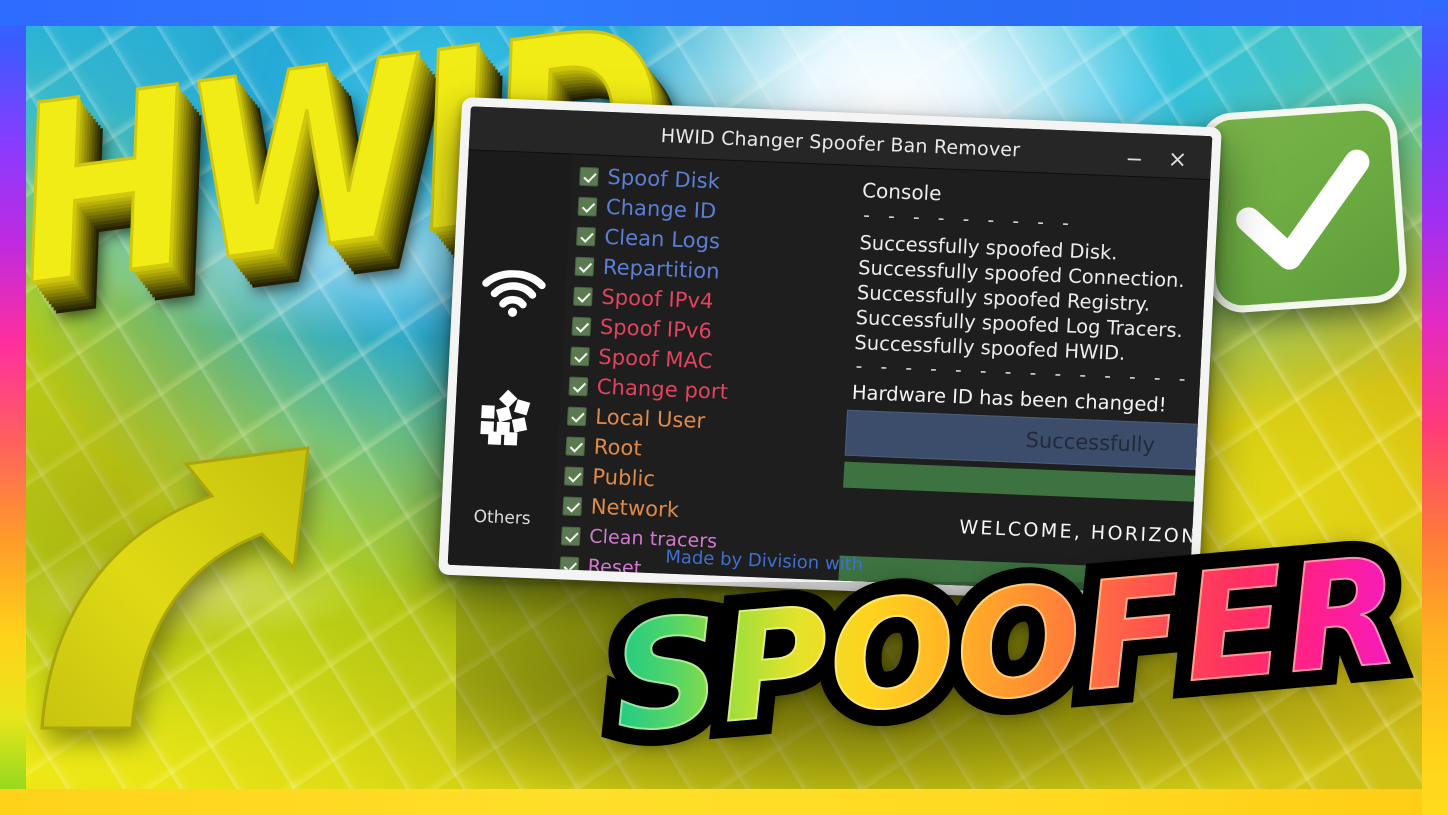  Describe the element at coordinates (662, 239) in the screenshot. I see `option-label: Clean Logs` at that location.